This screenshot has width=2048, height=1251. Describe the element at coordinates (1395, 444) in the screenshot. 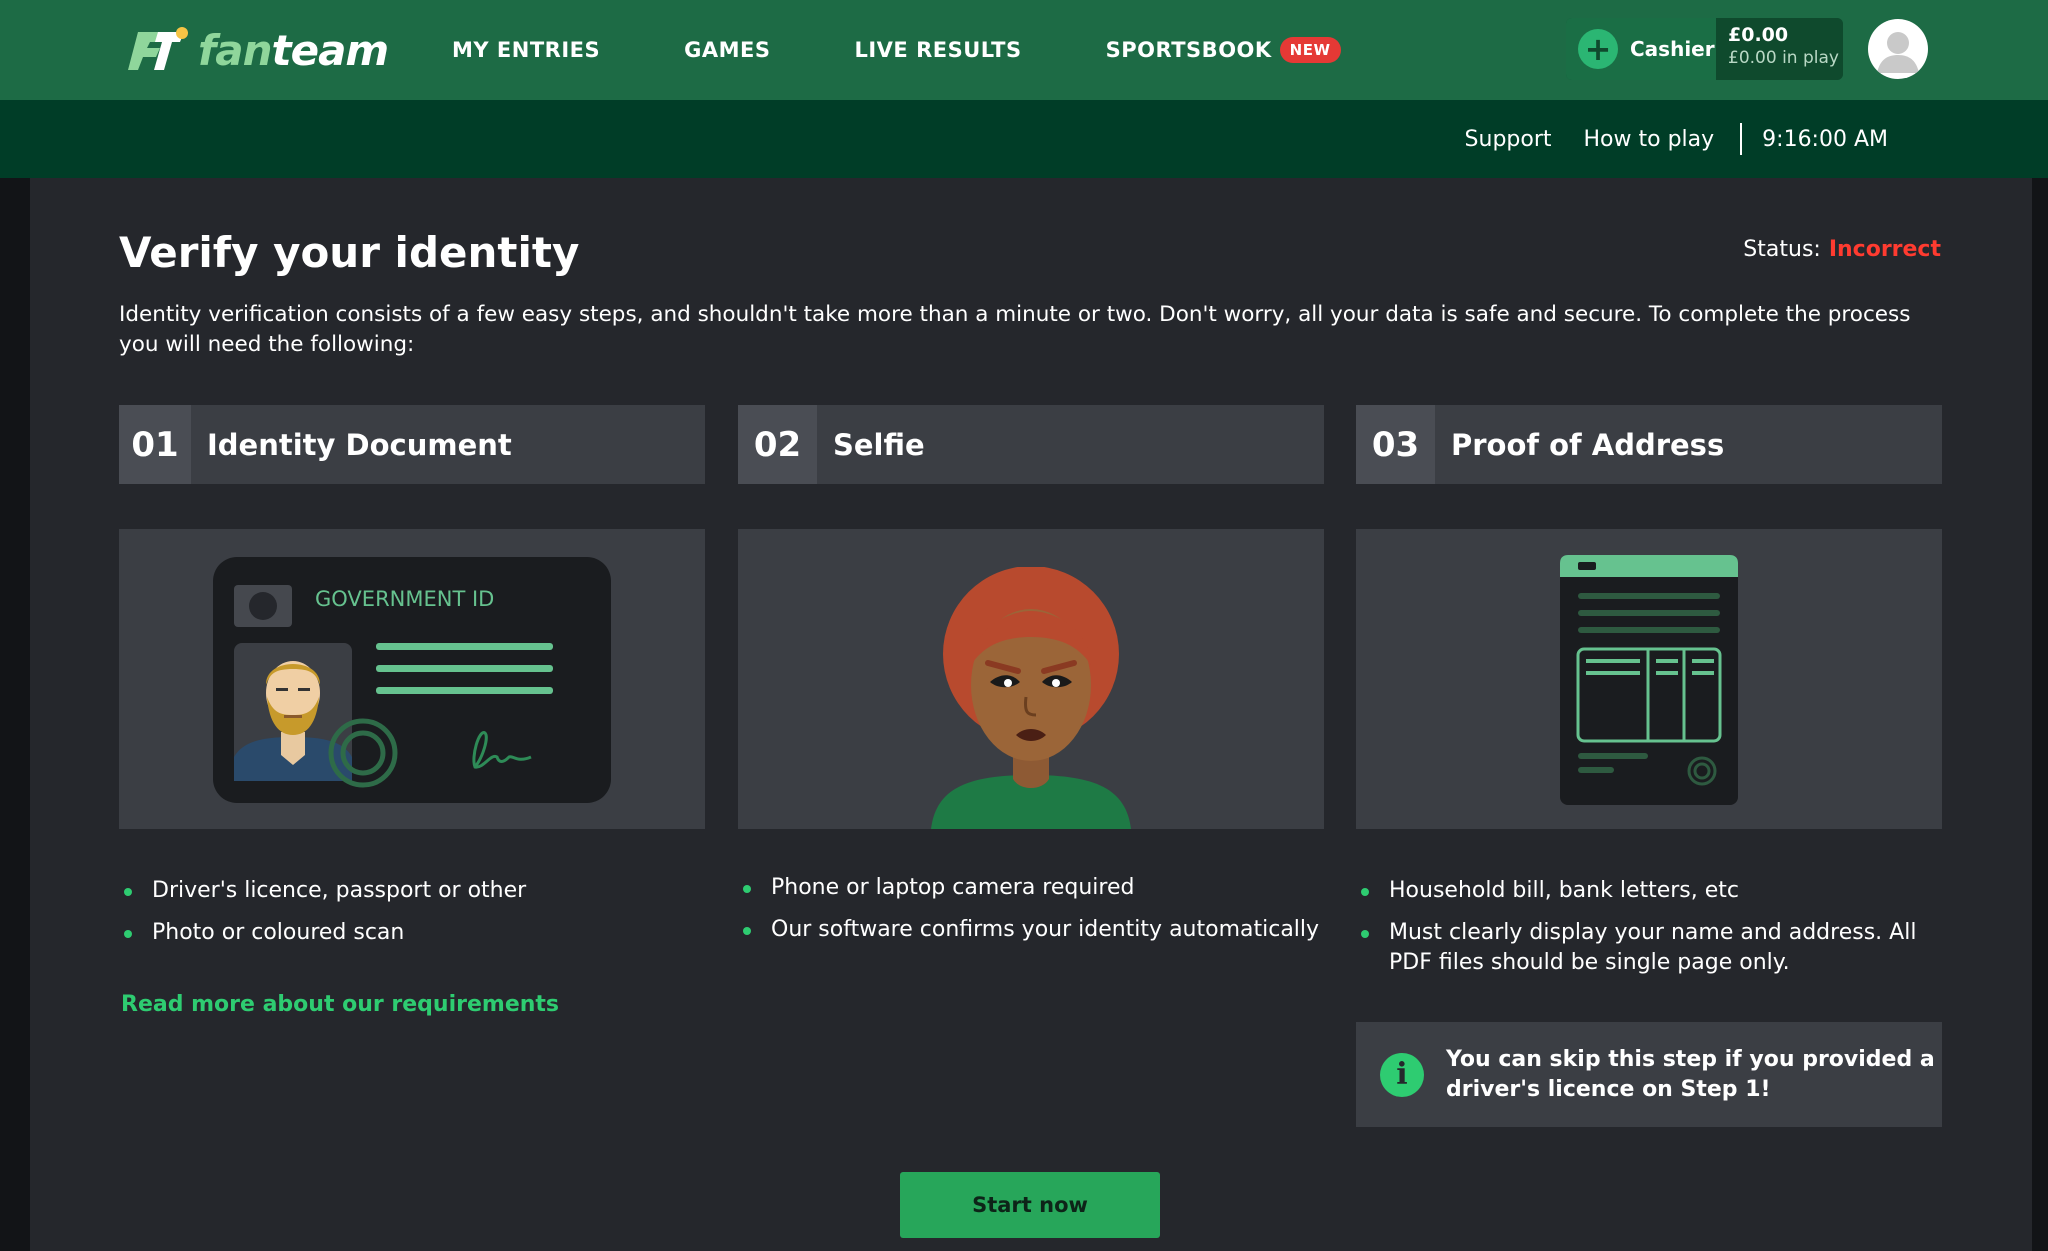

I see `step-number: 03` at that location.